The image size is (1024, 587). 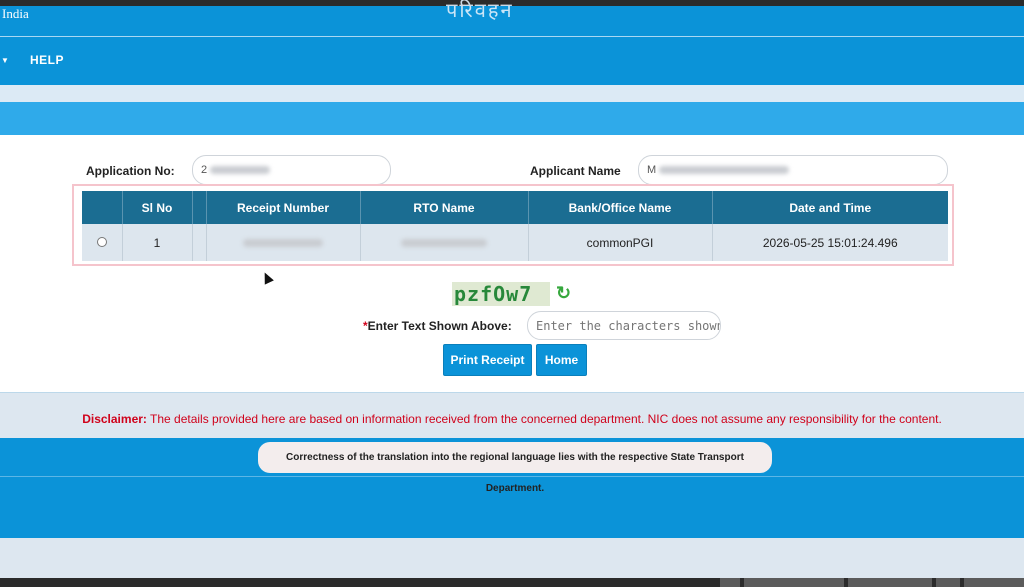 What do you see at coordinates (204, 170) in the screenshot?
I see `application-no-value: 2` at bounding box center [204, 170].